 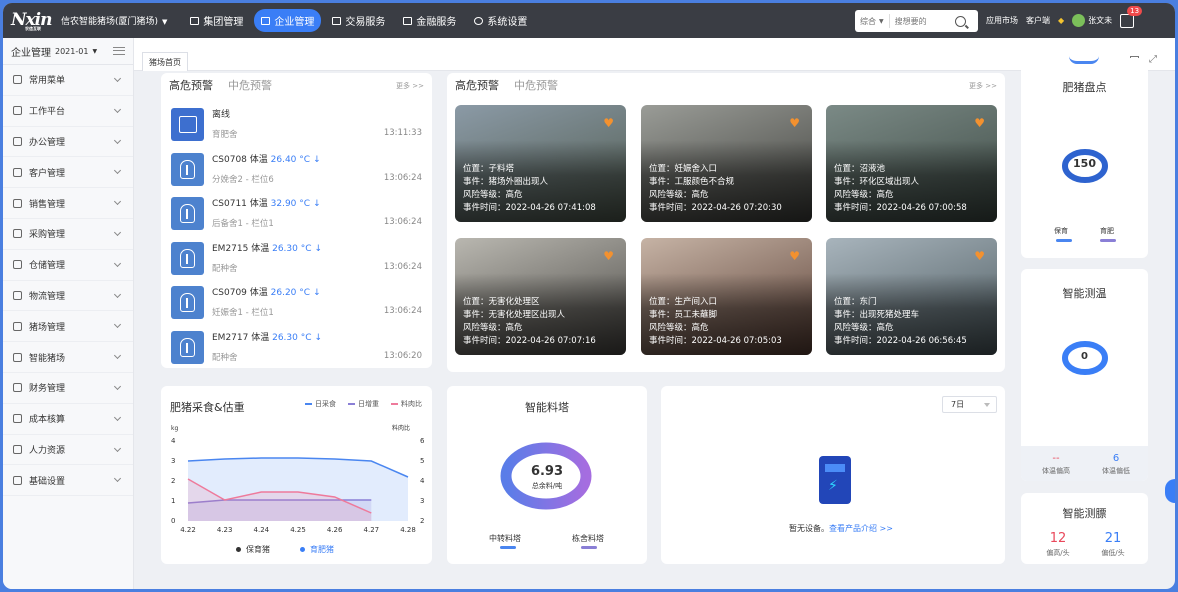 I want to click on y-tick-label-right: 3, so click(x=422, y=501).